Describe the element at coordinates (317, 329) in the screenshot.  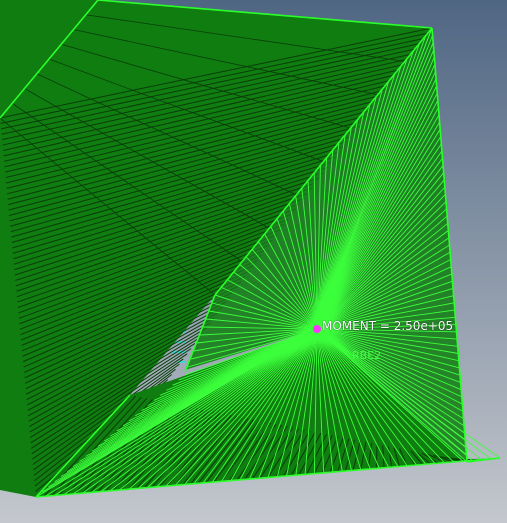
I see `independent-node-marker` at that location.